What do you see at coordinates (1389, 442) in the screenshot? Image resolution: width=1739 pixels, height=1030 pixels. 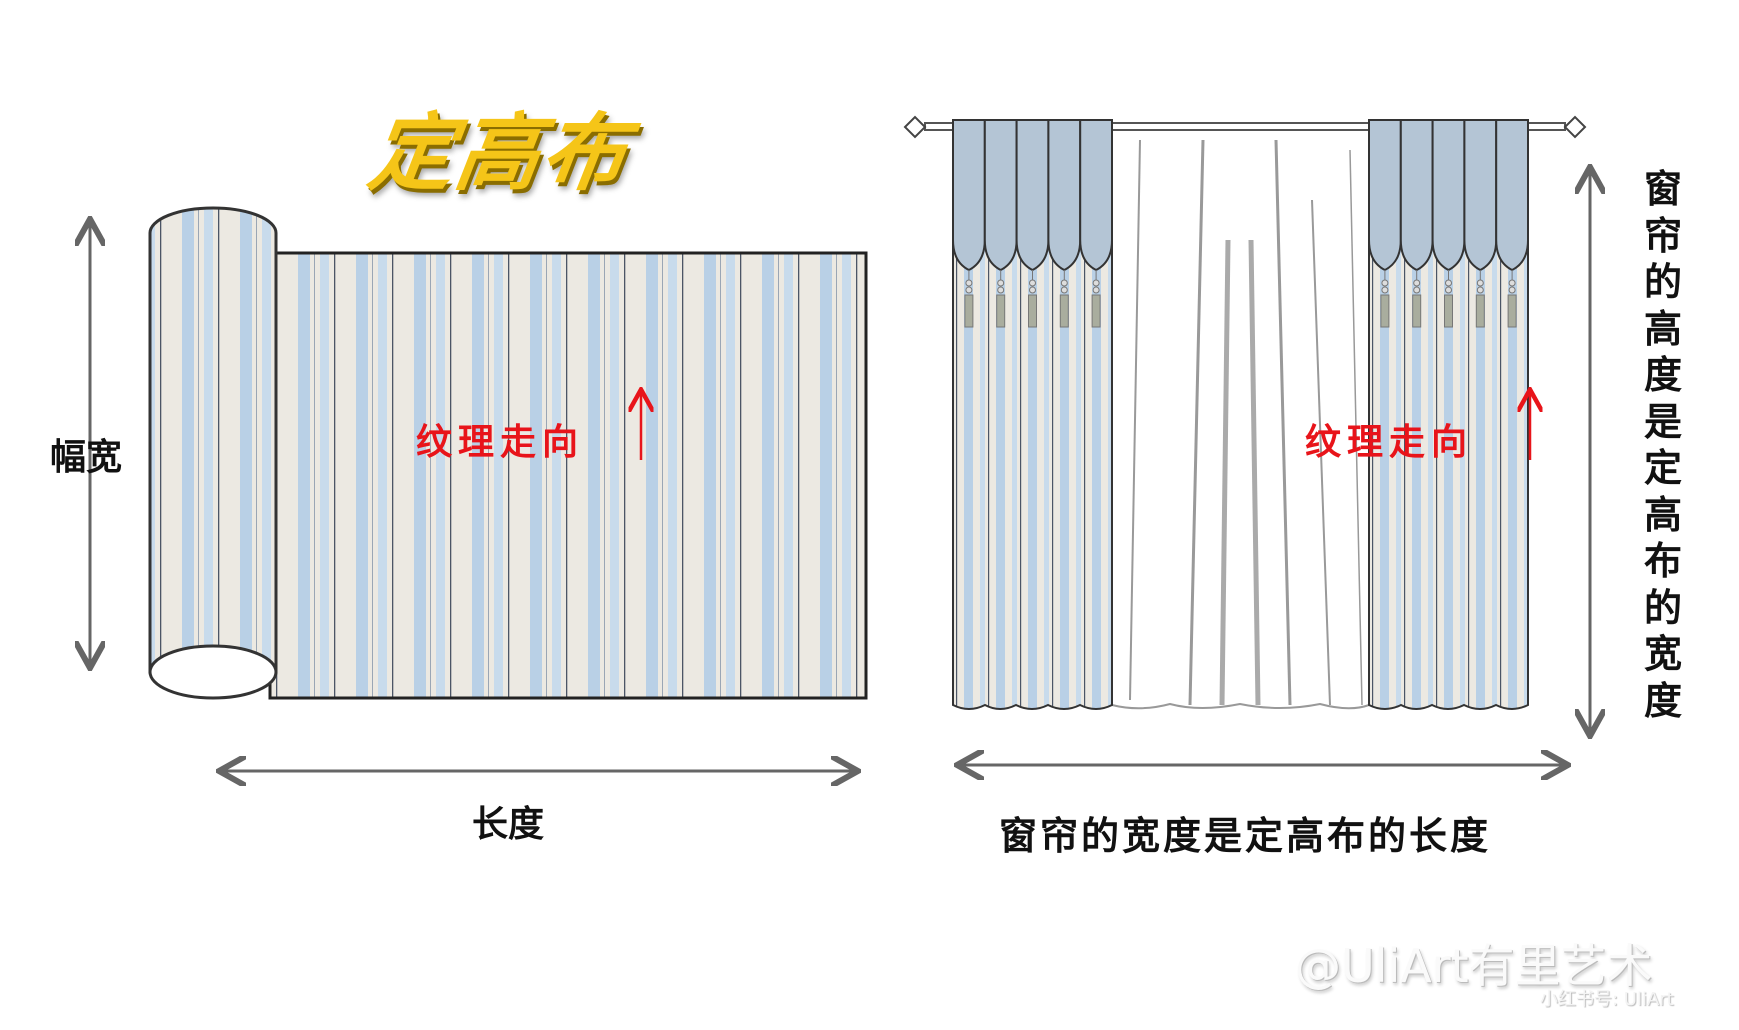 I see `curtain-texture-label: 纹理走向` at bounding box center [1389, 442].